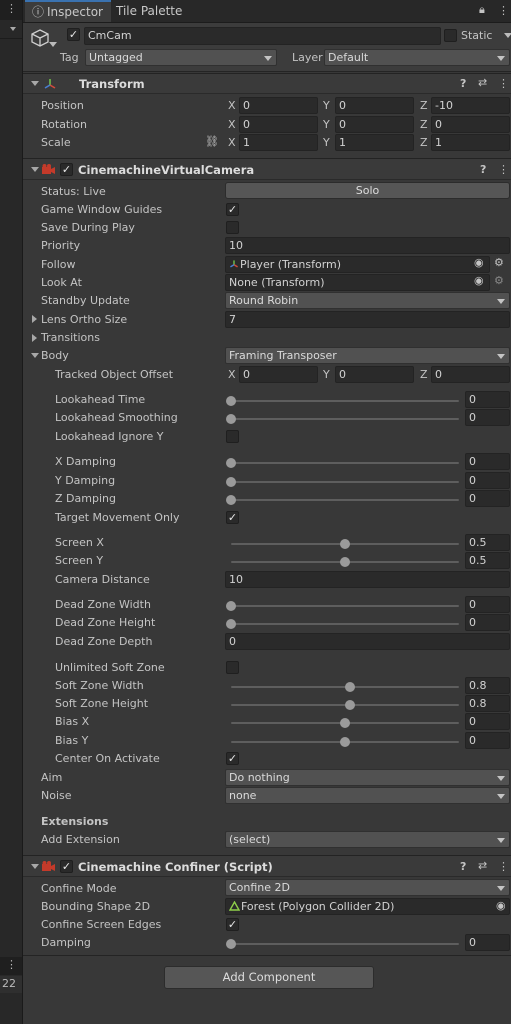  Describe the element at coordinates (345, 606) in the screenshot. I see `dead-zone-width-slider-track` at that location.